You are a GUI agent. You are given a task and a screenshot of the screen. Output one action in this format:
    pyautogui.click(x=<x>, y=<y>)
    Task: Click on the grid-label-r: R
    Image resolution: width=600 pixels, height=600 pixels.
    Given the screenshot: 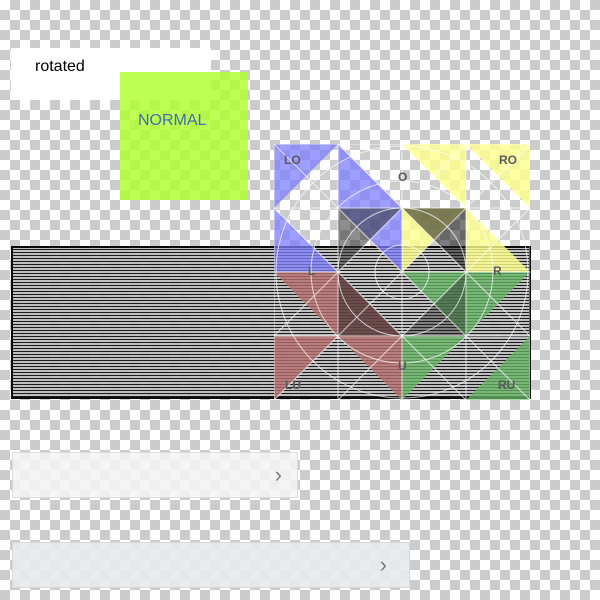 What is the action you would take?
    pyautogui.click(x=497, y=271)
    